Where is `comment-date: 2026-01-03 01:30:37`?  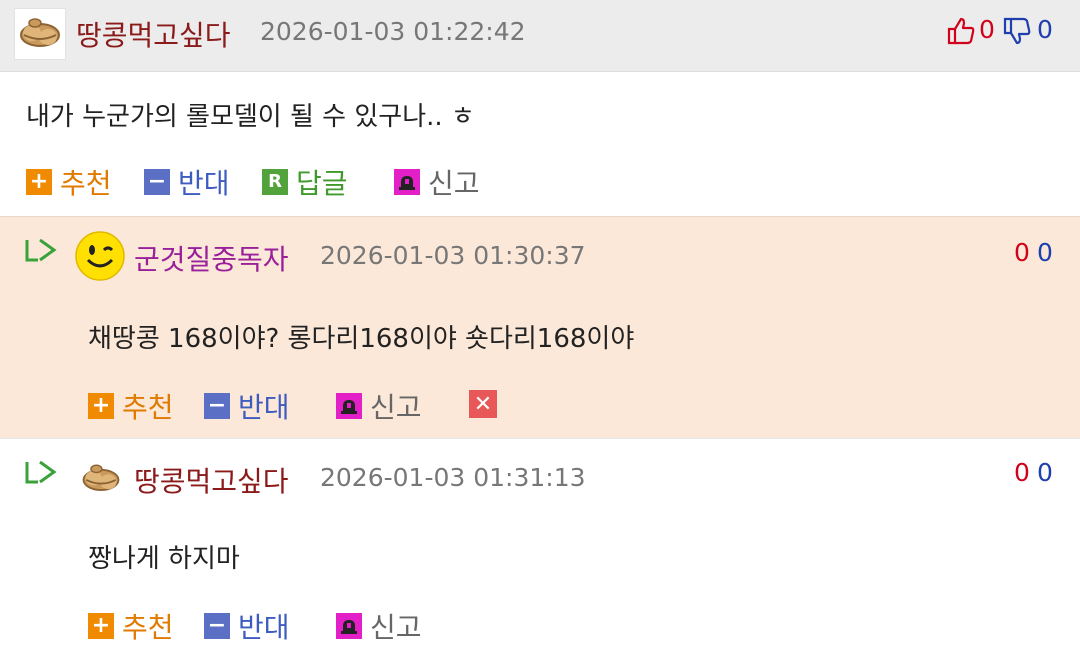
comment-date: 2026-01-03 01:30:37 is located at coordinates (453, 255).